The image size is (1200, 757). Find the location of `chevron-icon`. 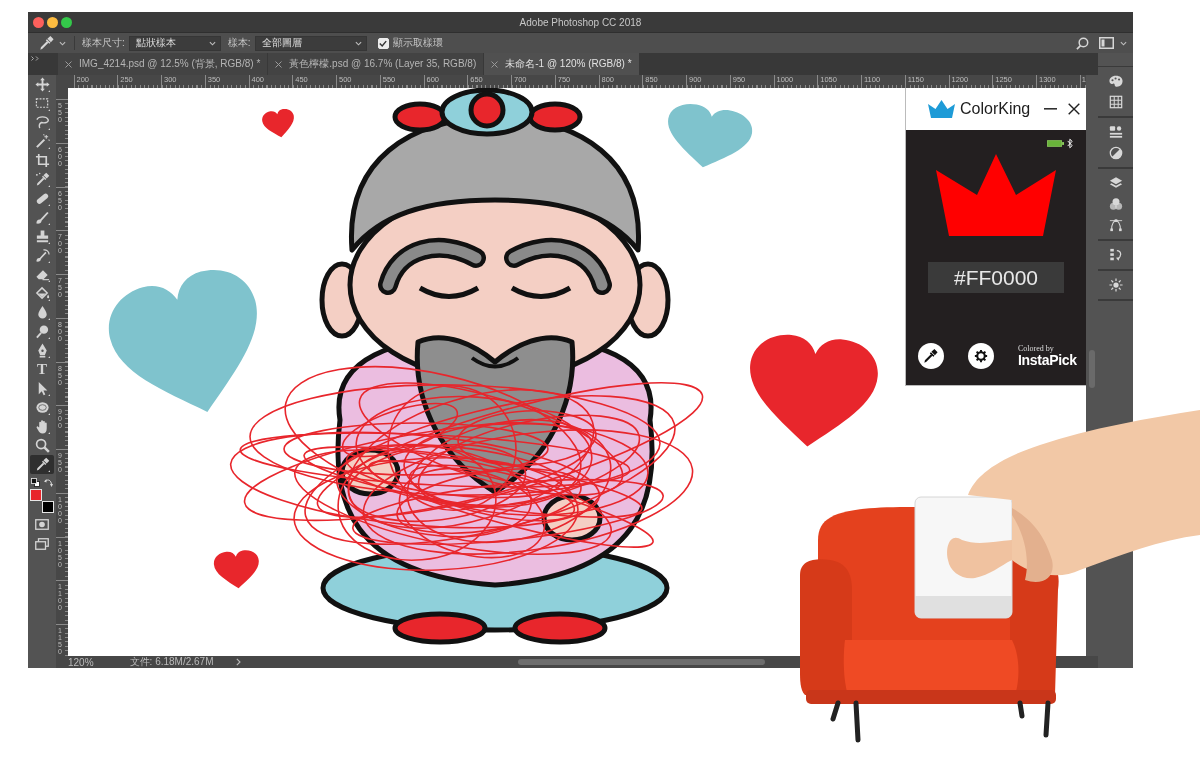

chevron-icon is located at coordinates (238, 662).